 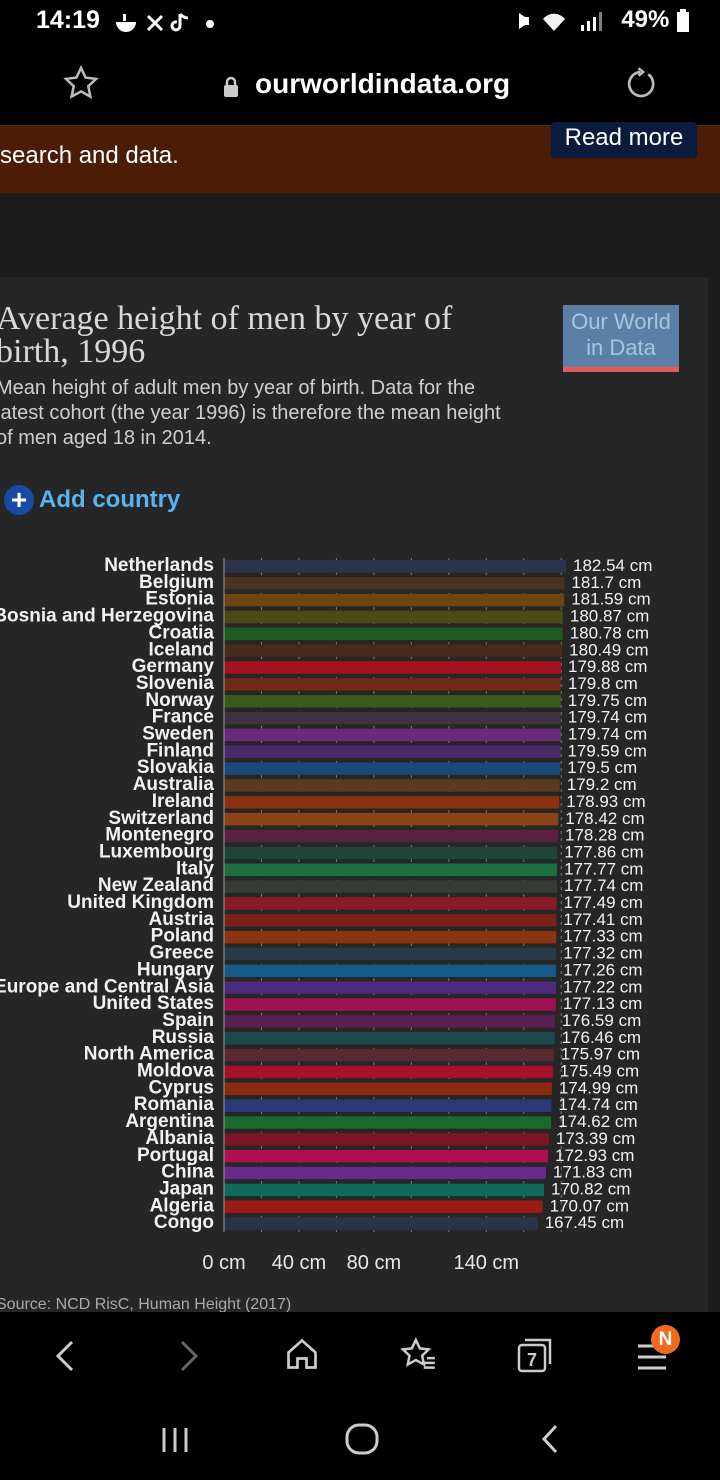 I want to click on x-tick-label: 140 cm, so click(x=487, y=1263).